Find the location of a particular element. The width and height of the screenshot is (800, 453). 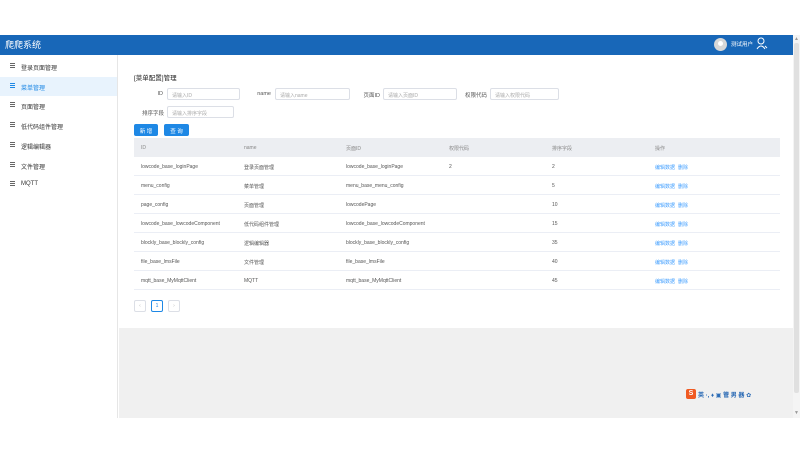

cell-id: menu_config is located at coordinates (155, 186).